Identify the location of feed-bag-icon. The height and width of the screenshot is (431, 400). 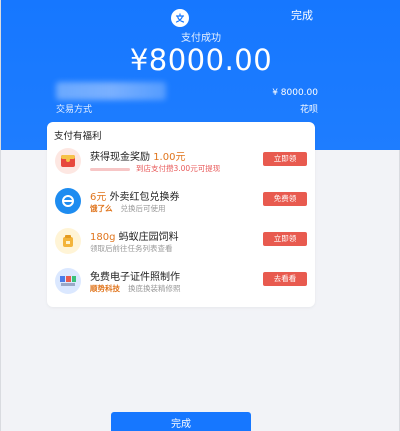
(68, 241).